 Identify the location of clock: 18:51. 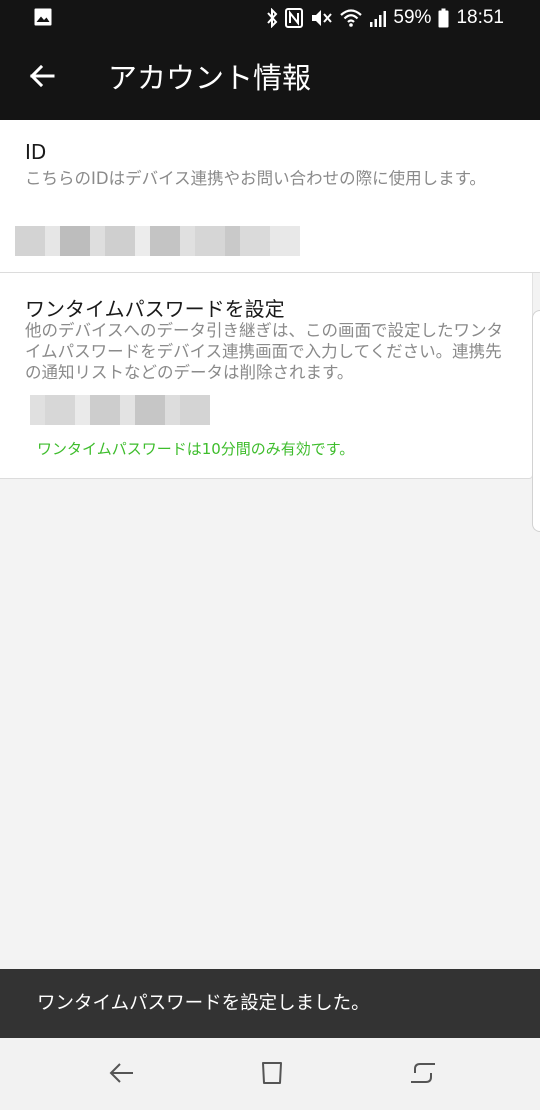
(480, 17).